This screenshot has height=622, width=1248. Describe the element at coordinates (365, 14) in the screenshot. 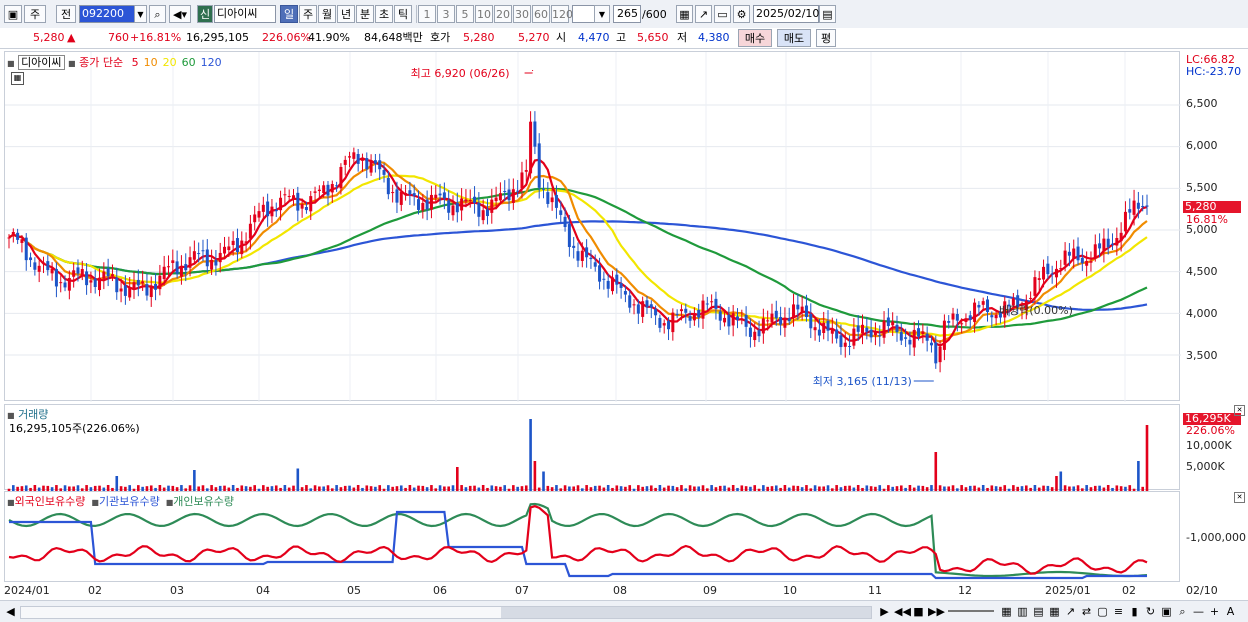

I see `interval-button: 분` at that location.